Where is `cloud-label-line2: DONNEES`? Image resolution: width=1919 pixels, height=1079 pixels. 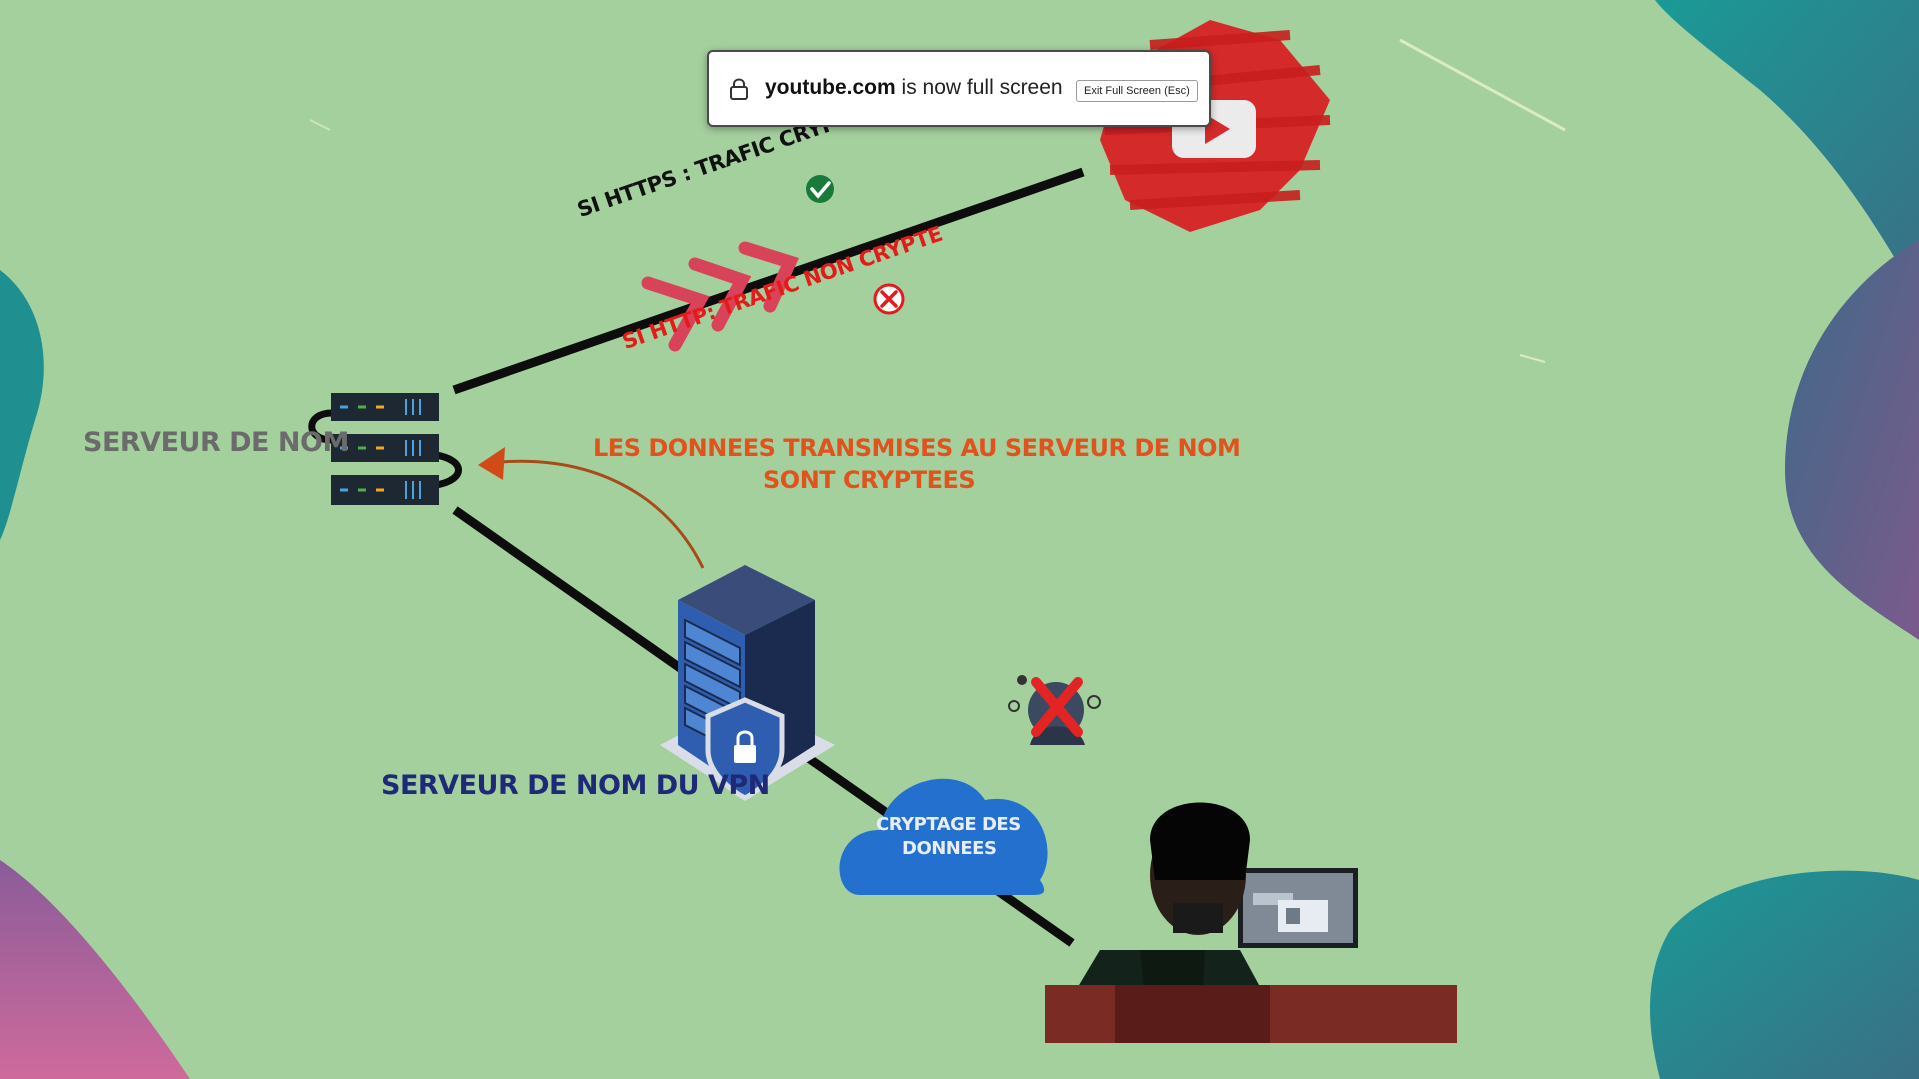 cloud-label-line2: DONNEES is located at coordinates (949, 848).